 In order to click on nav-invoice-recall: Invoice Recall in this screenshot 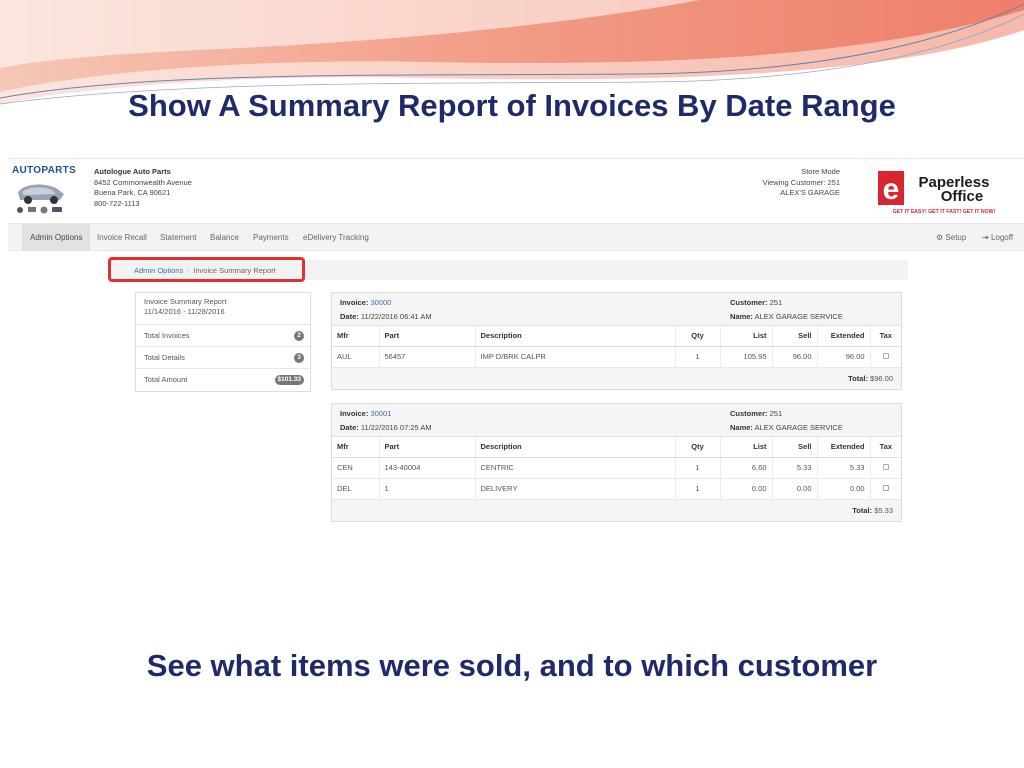, I will do `click(122, 237)`.